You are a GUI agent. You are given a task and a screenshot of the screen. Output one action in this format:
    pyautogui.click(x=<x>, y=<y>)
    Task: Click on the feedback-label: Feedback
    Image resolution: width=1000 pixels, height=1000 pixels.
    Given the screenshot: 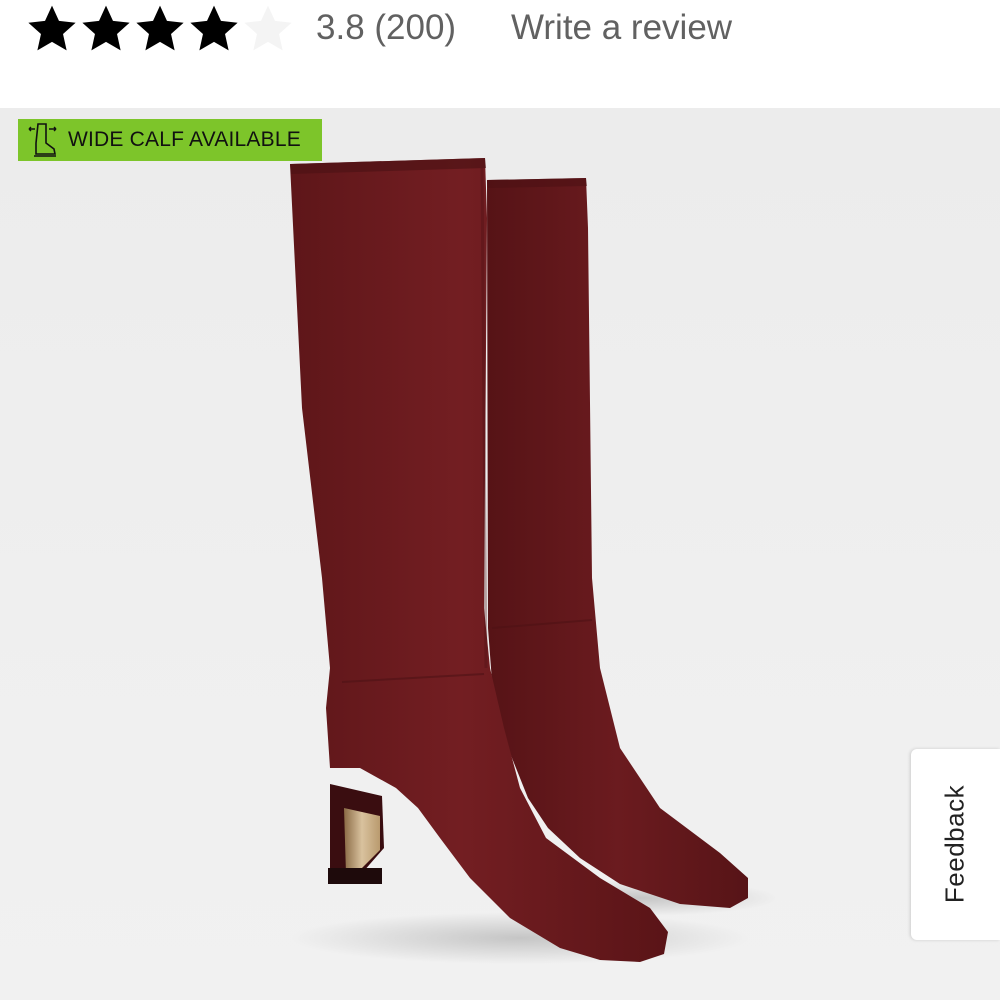 What is the action you would take?
    pyautogui.click(x=954, y=844)
    